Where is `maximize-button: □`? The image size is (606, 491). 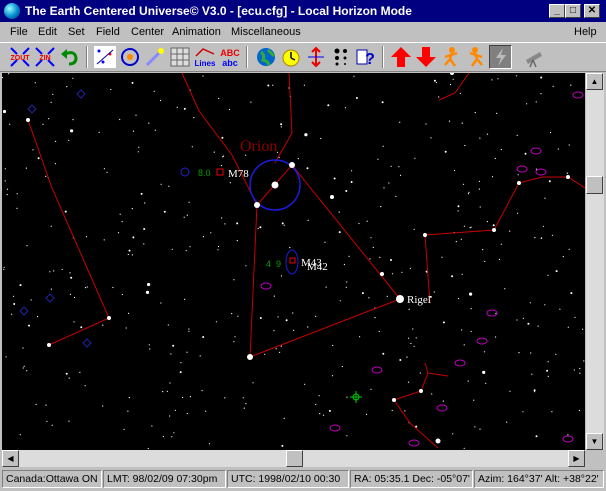 maximize-button: □ is located at coordinates (573, 11).